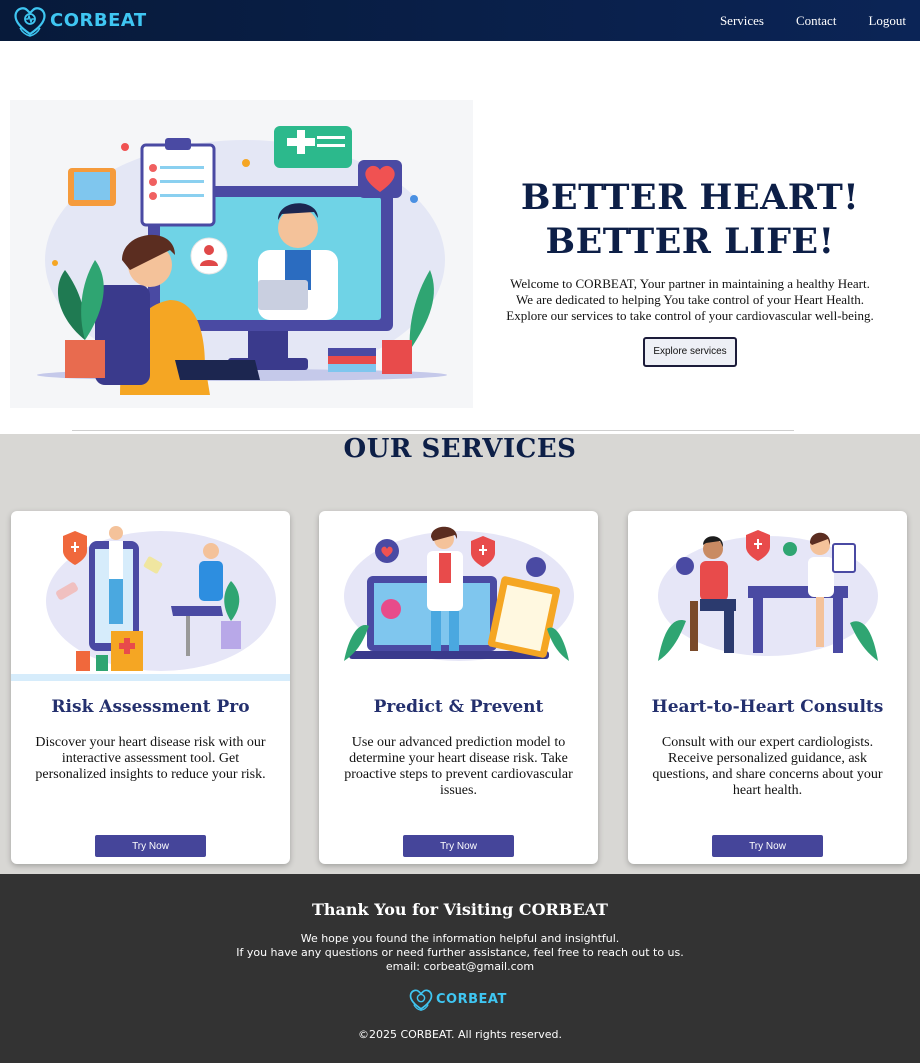 This screenshot has width=920, height=1063. I want to click on service-card-title: Predict & Prevent, so click(458, 707).